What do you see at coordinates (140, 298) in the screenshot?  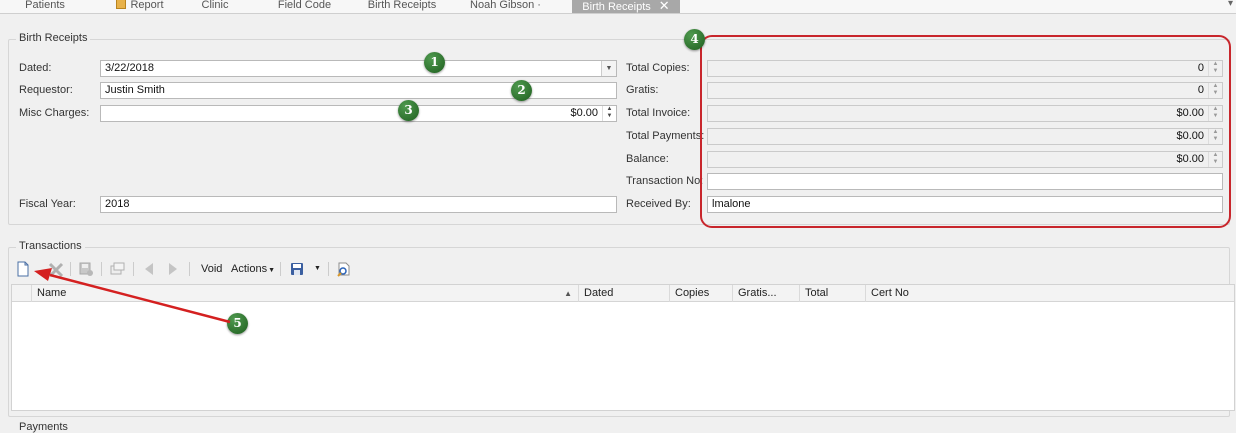 I see `arrow-shaft` at bounding box center [140, 298].